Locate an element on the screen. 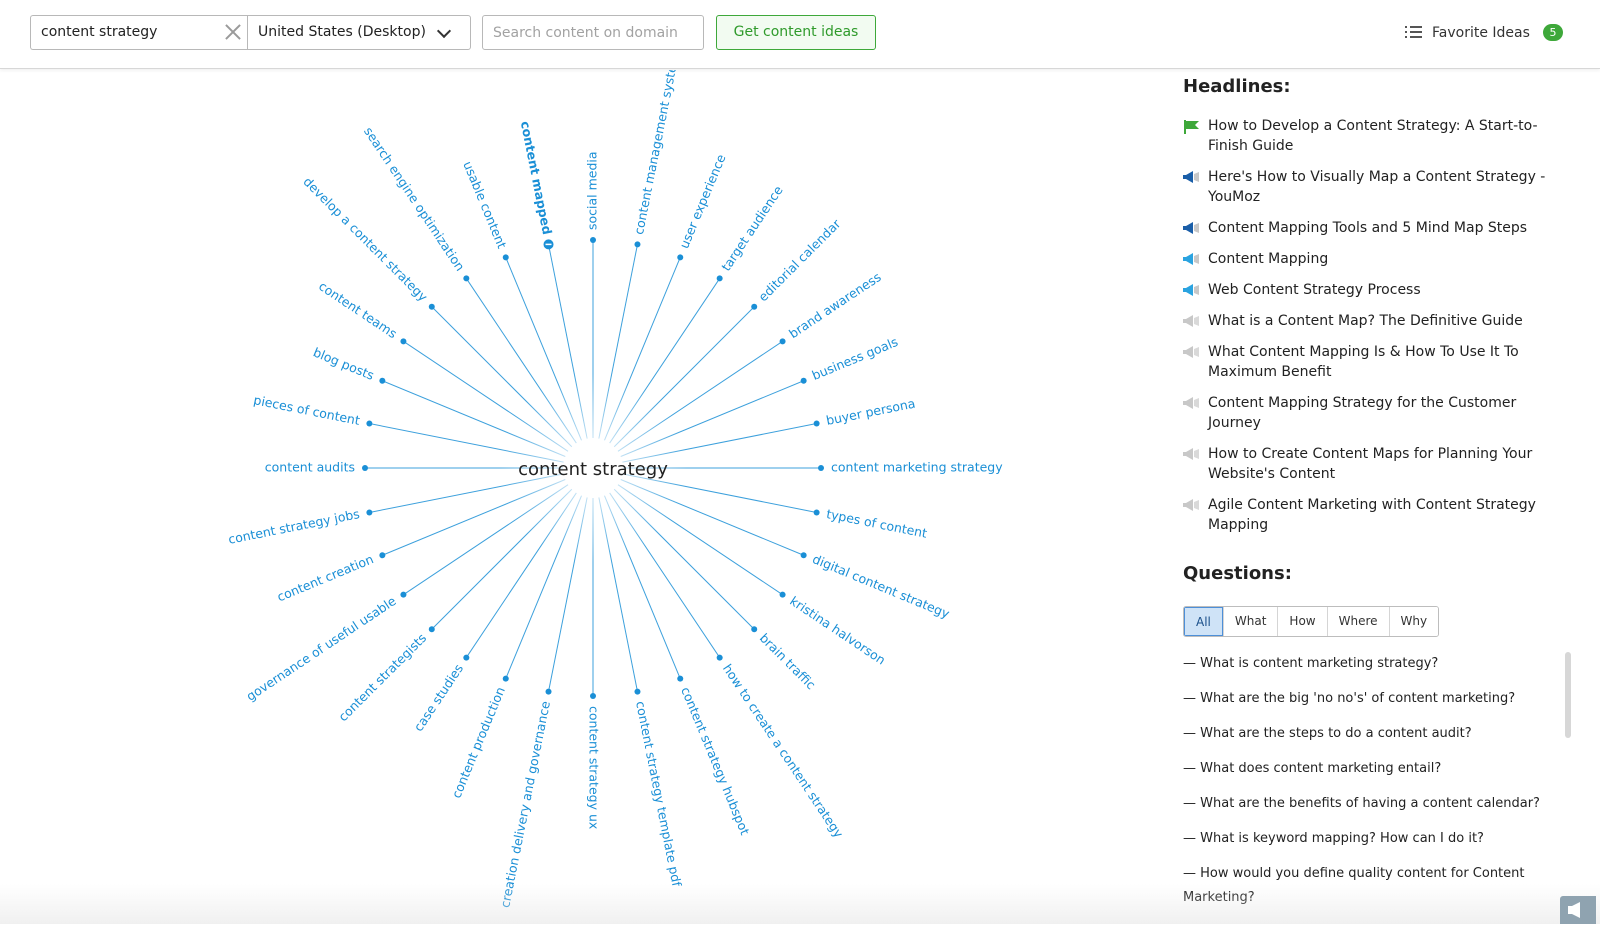 The image size is (1600, 928). topic-node-user-experience is located at coordinates (680, 257).